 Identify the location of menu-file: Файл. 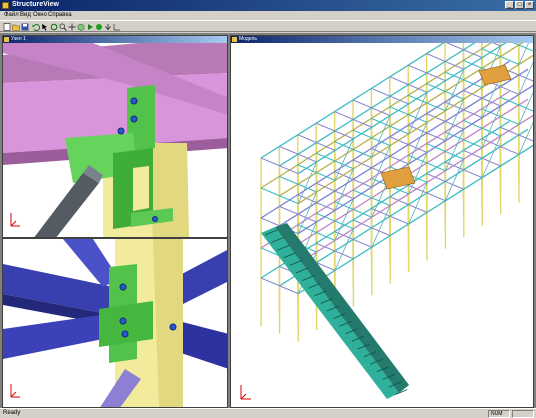
(11, 15).